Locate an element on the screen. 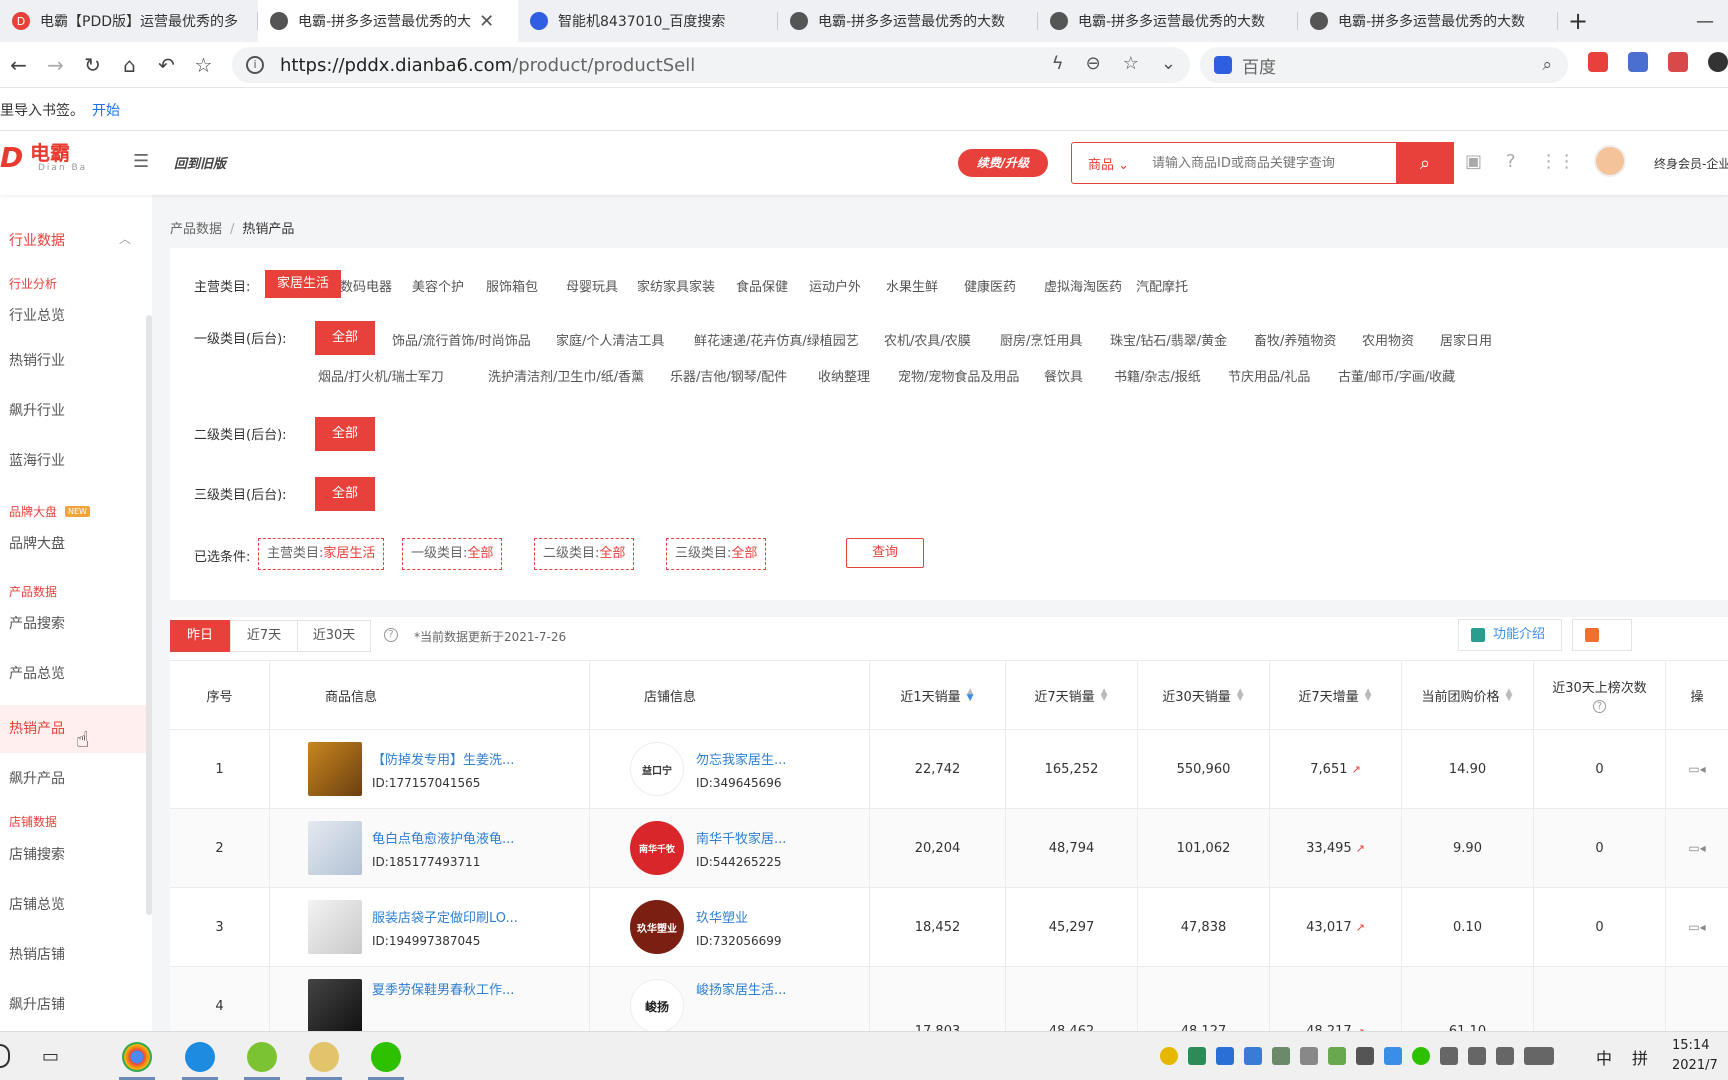 The image size is (1728, 1080). level1-chip: 畜牧/养殖物资 is located at coordinates (1295, 339).